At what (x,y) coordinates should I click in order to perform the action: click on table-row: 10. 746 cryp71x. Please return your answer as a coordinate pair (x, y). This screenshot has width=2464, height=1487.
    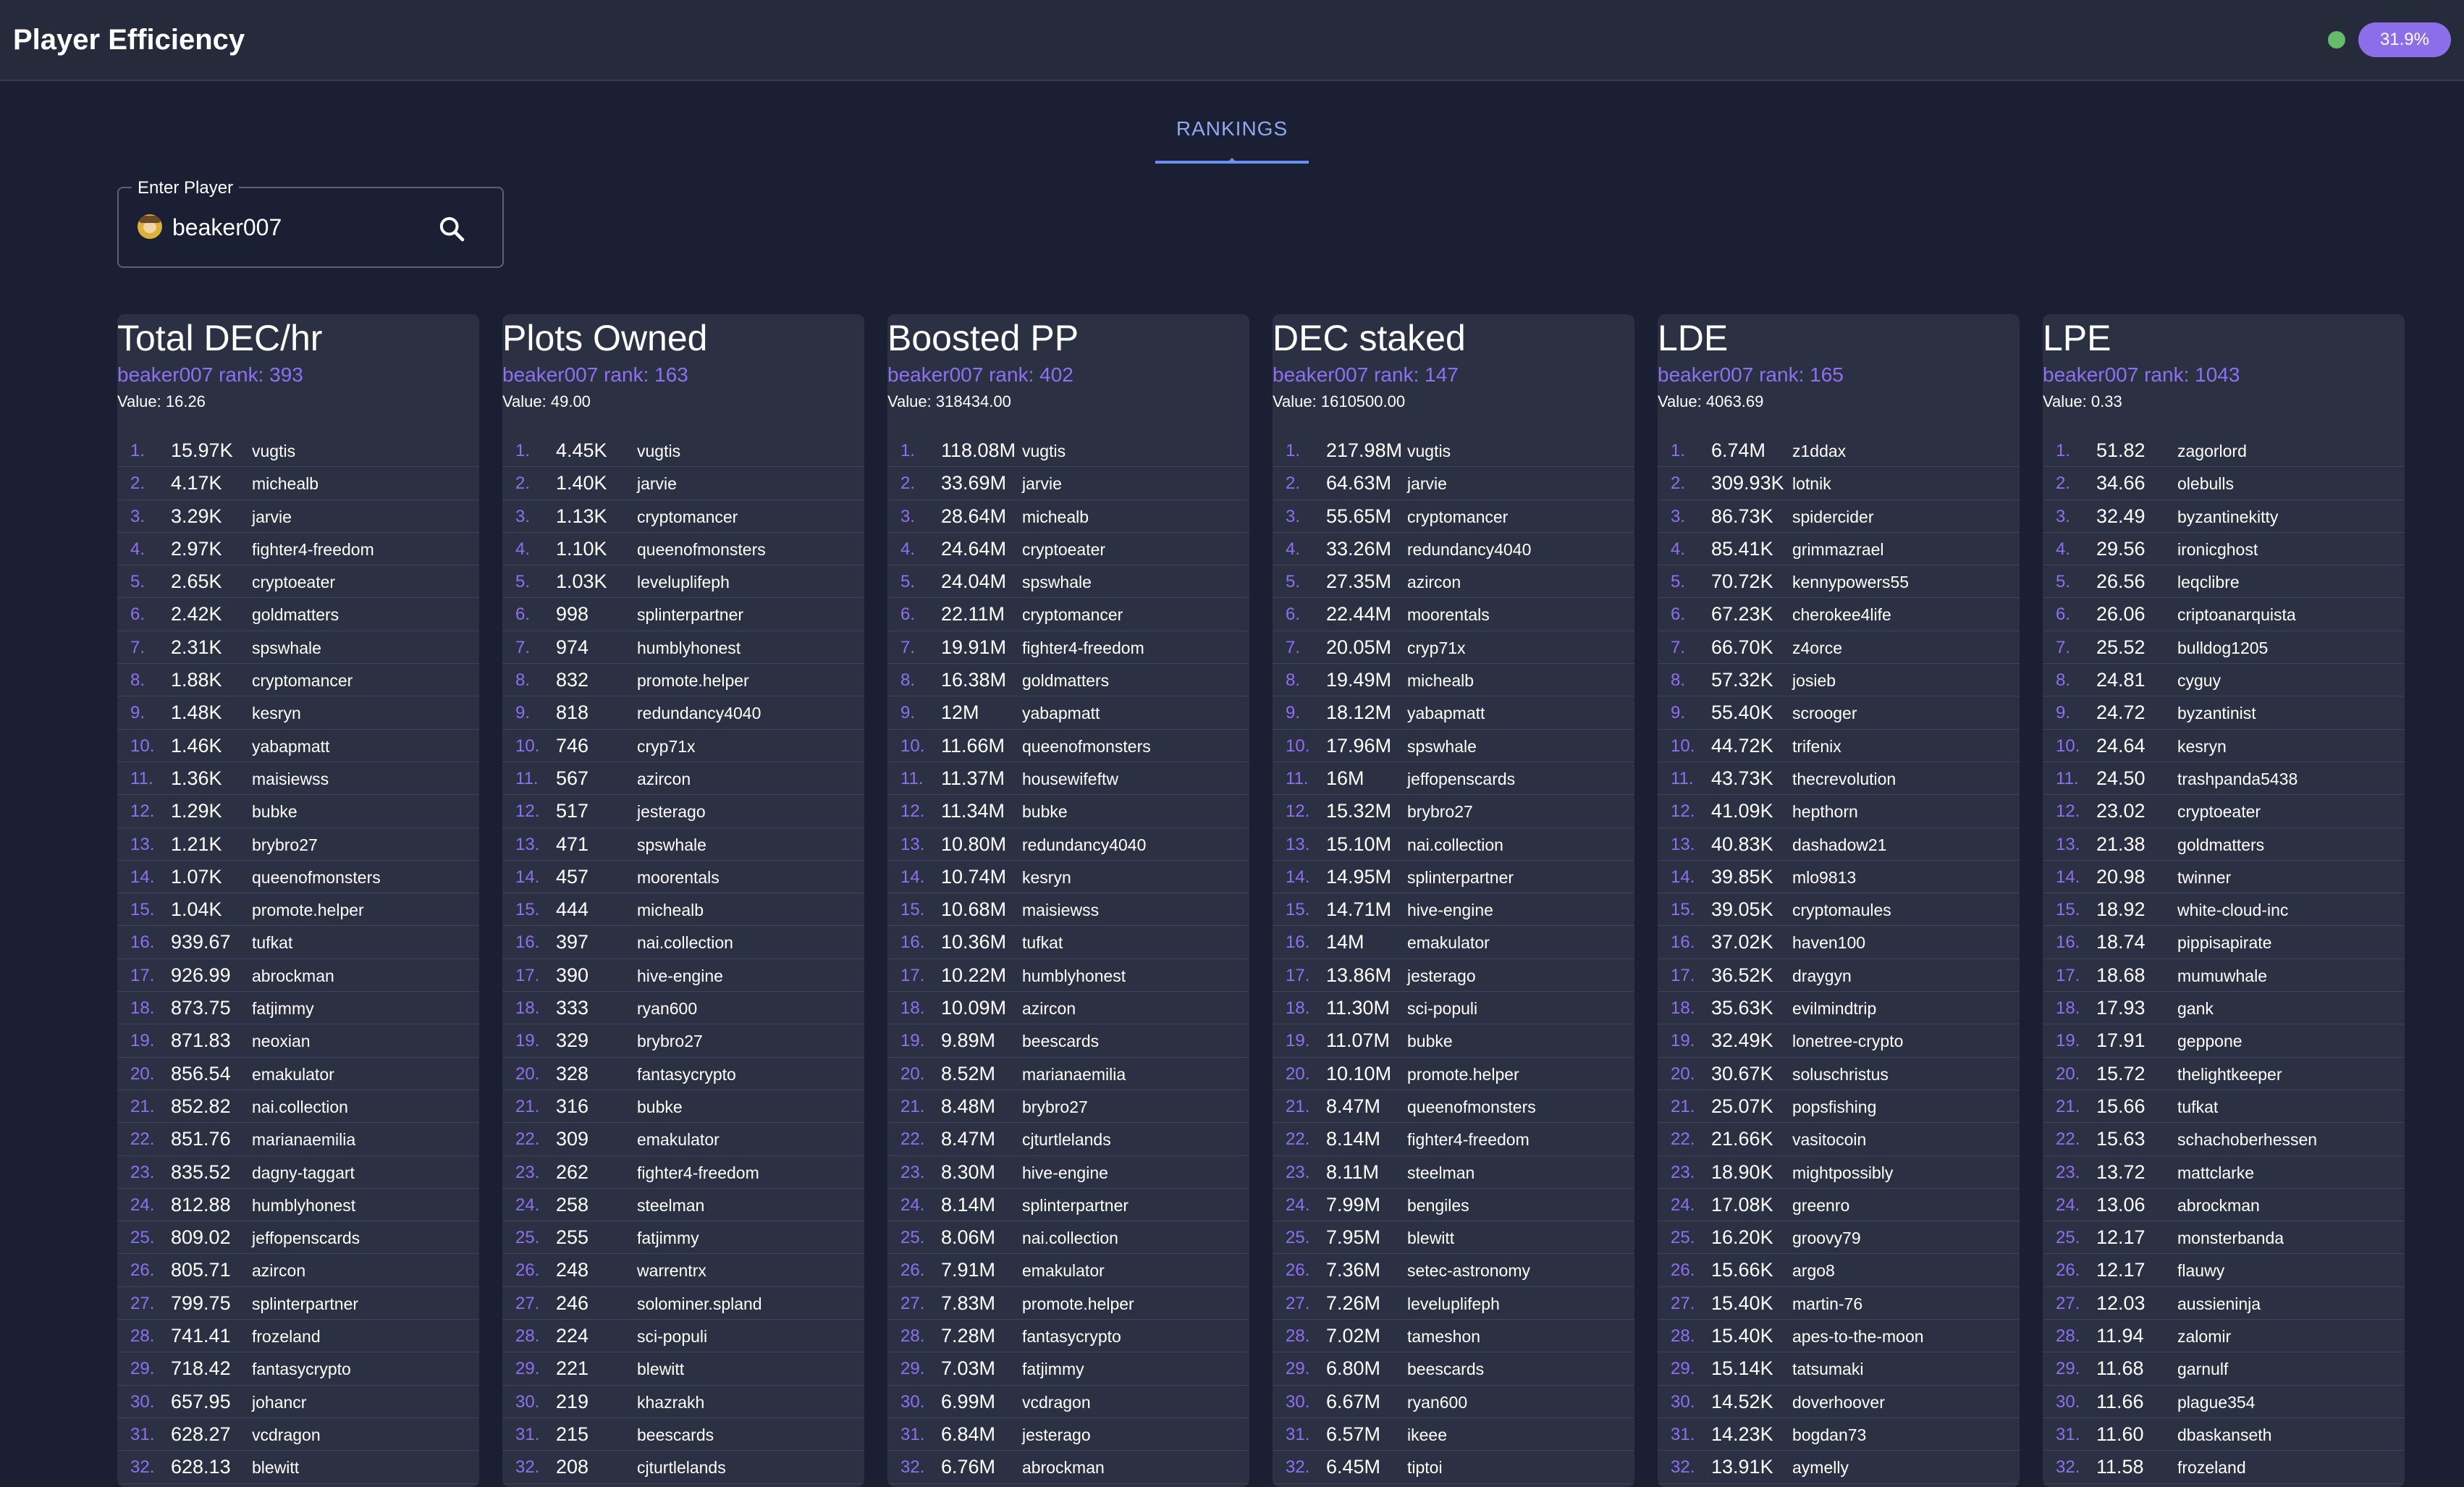
    Looking at the image, I should click on (683, 746).